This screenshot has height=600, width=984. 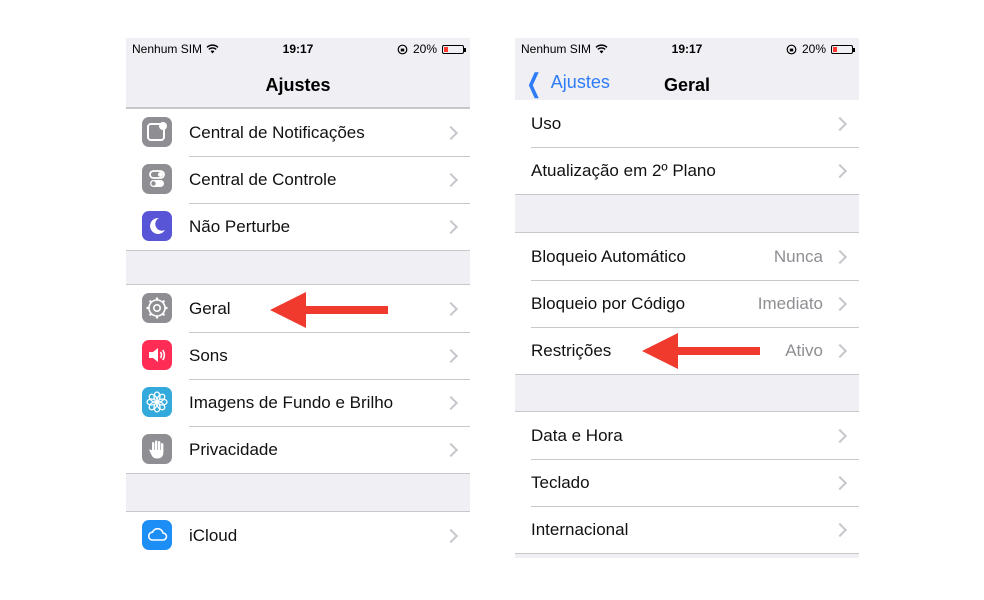 What do you see at coordinates (571, 350) in the screenshot?
I see `general-item-label: Restrições` at bounding box center [571, 350].